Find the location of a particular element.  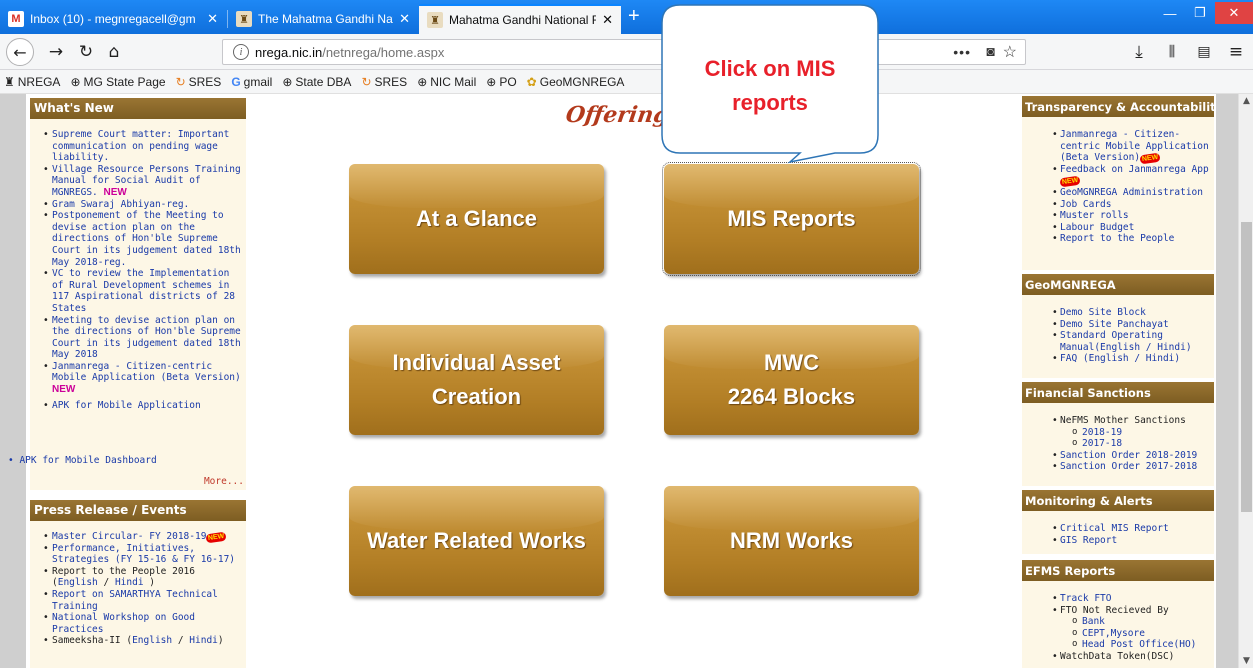

sidebar-icon: ▤ is located at coordinates (1204, 52).